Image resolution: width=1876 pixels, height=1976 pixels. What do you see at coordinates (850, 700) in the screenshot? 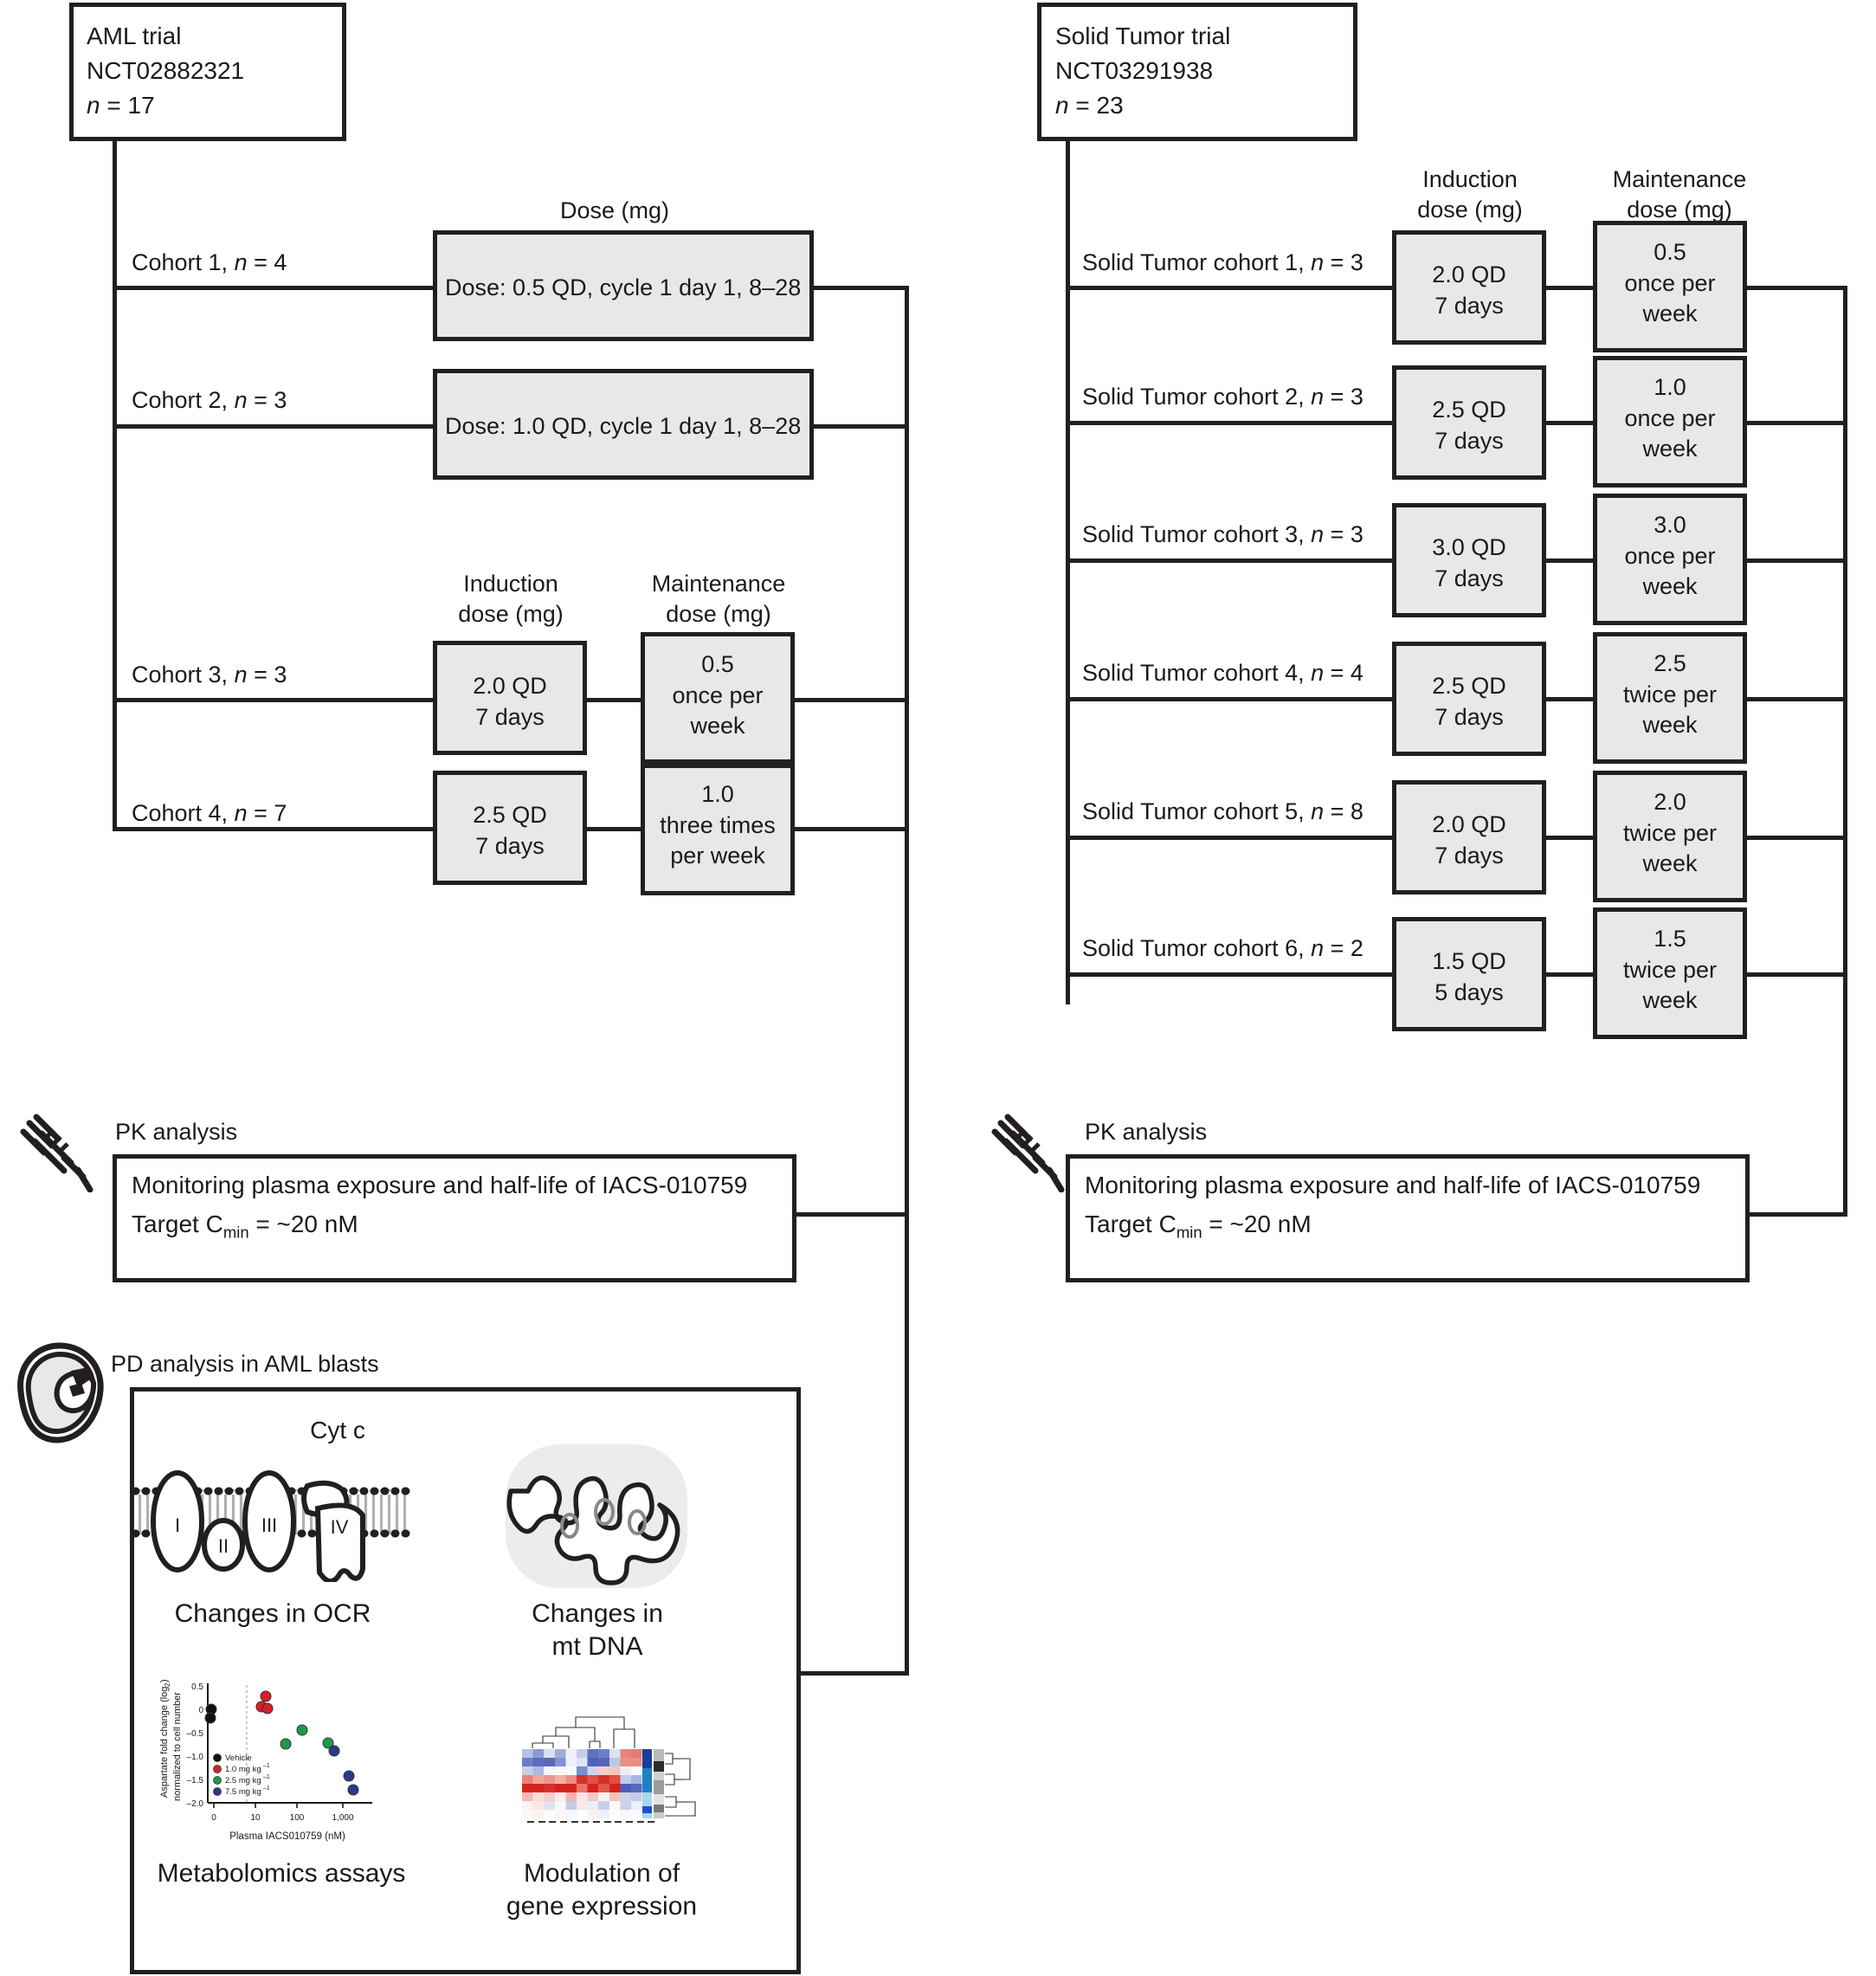
I see `aml-cohort-3-out-connector` at bounding box center [850, 700].